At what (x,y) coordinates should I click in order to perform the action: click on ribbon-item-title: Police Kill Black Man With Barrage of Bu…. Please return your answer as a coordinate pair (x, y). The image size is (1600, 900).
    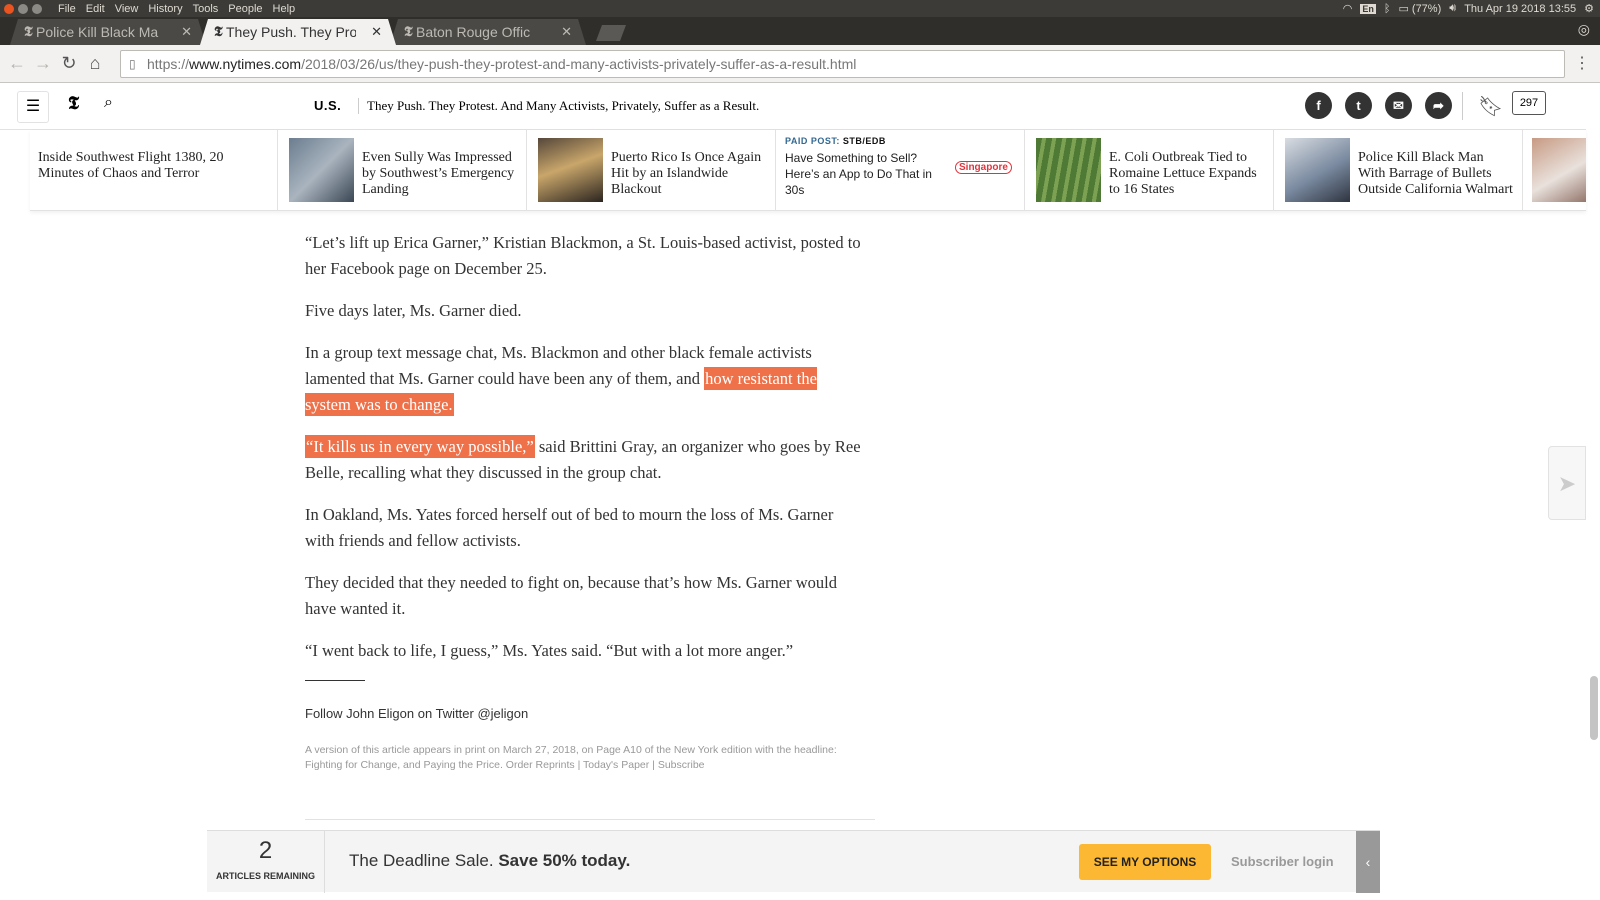
    Looking at the image, I should click on (1435, 173).